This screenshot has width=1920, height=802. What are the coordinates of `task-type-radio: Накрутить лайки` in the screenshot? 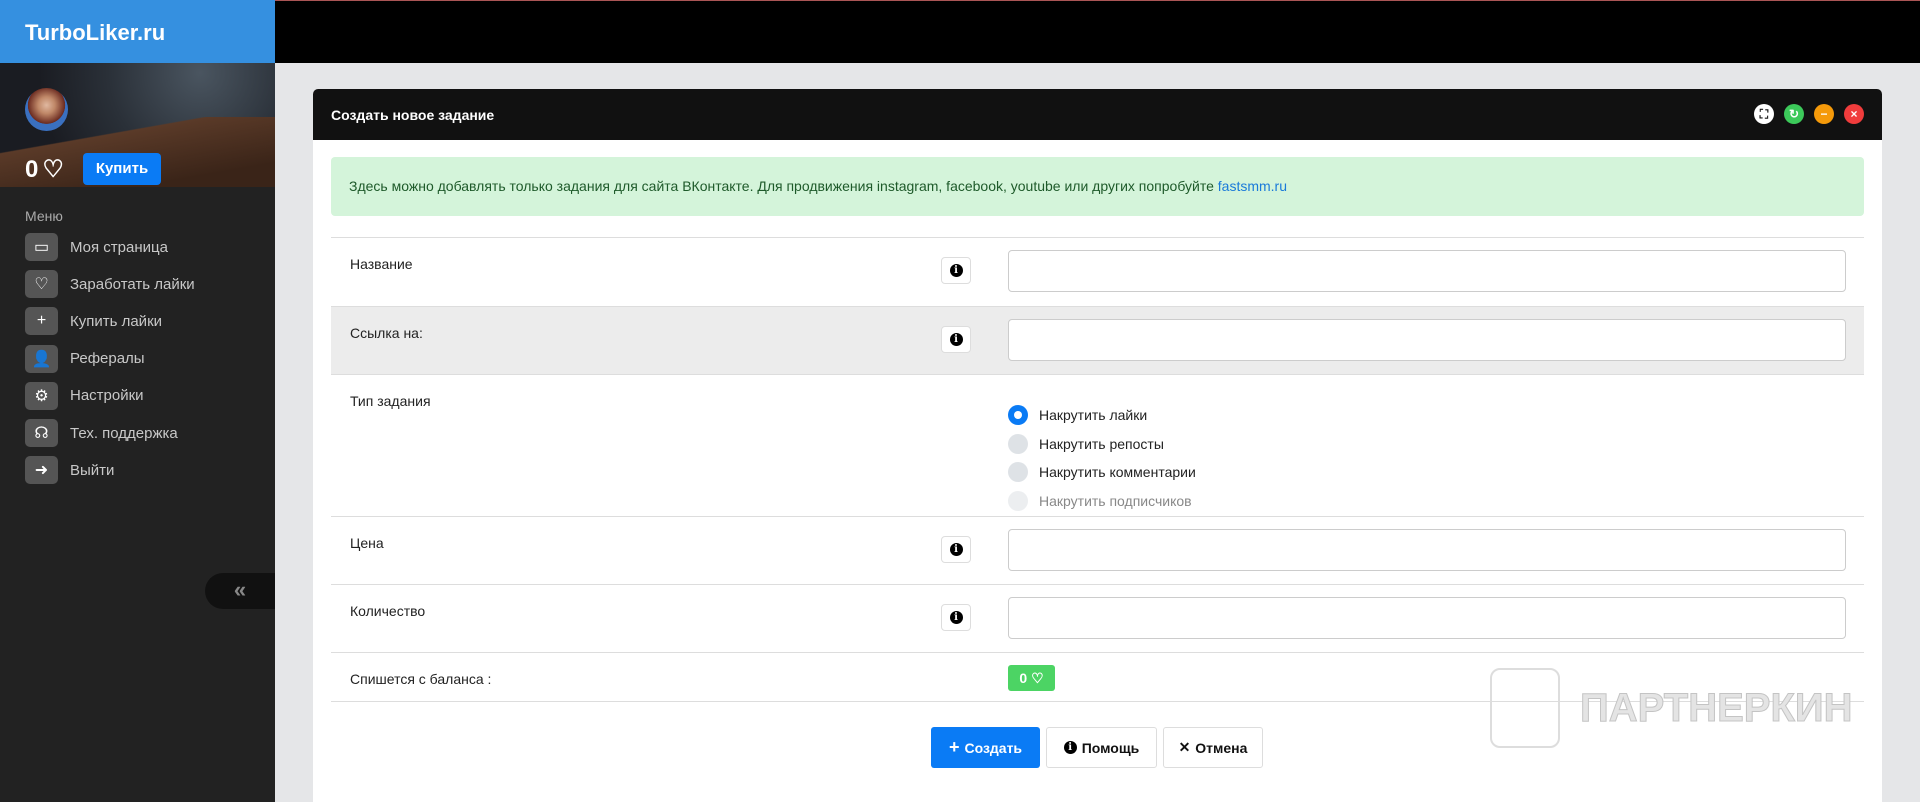 It's located at (1077, 415).